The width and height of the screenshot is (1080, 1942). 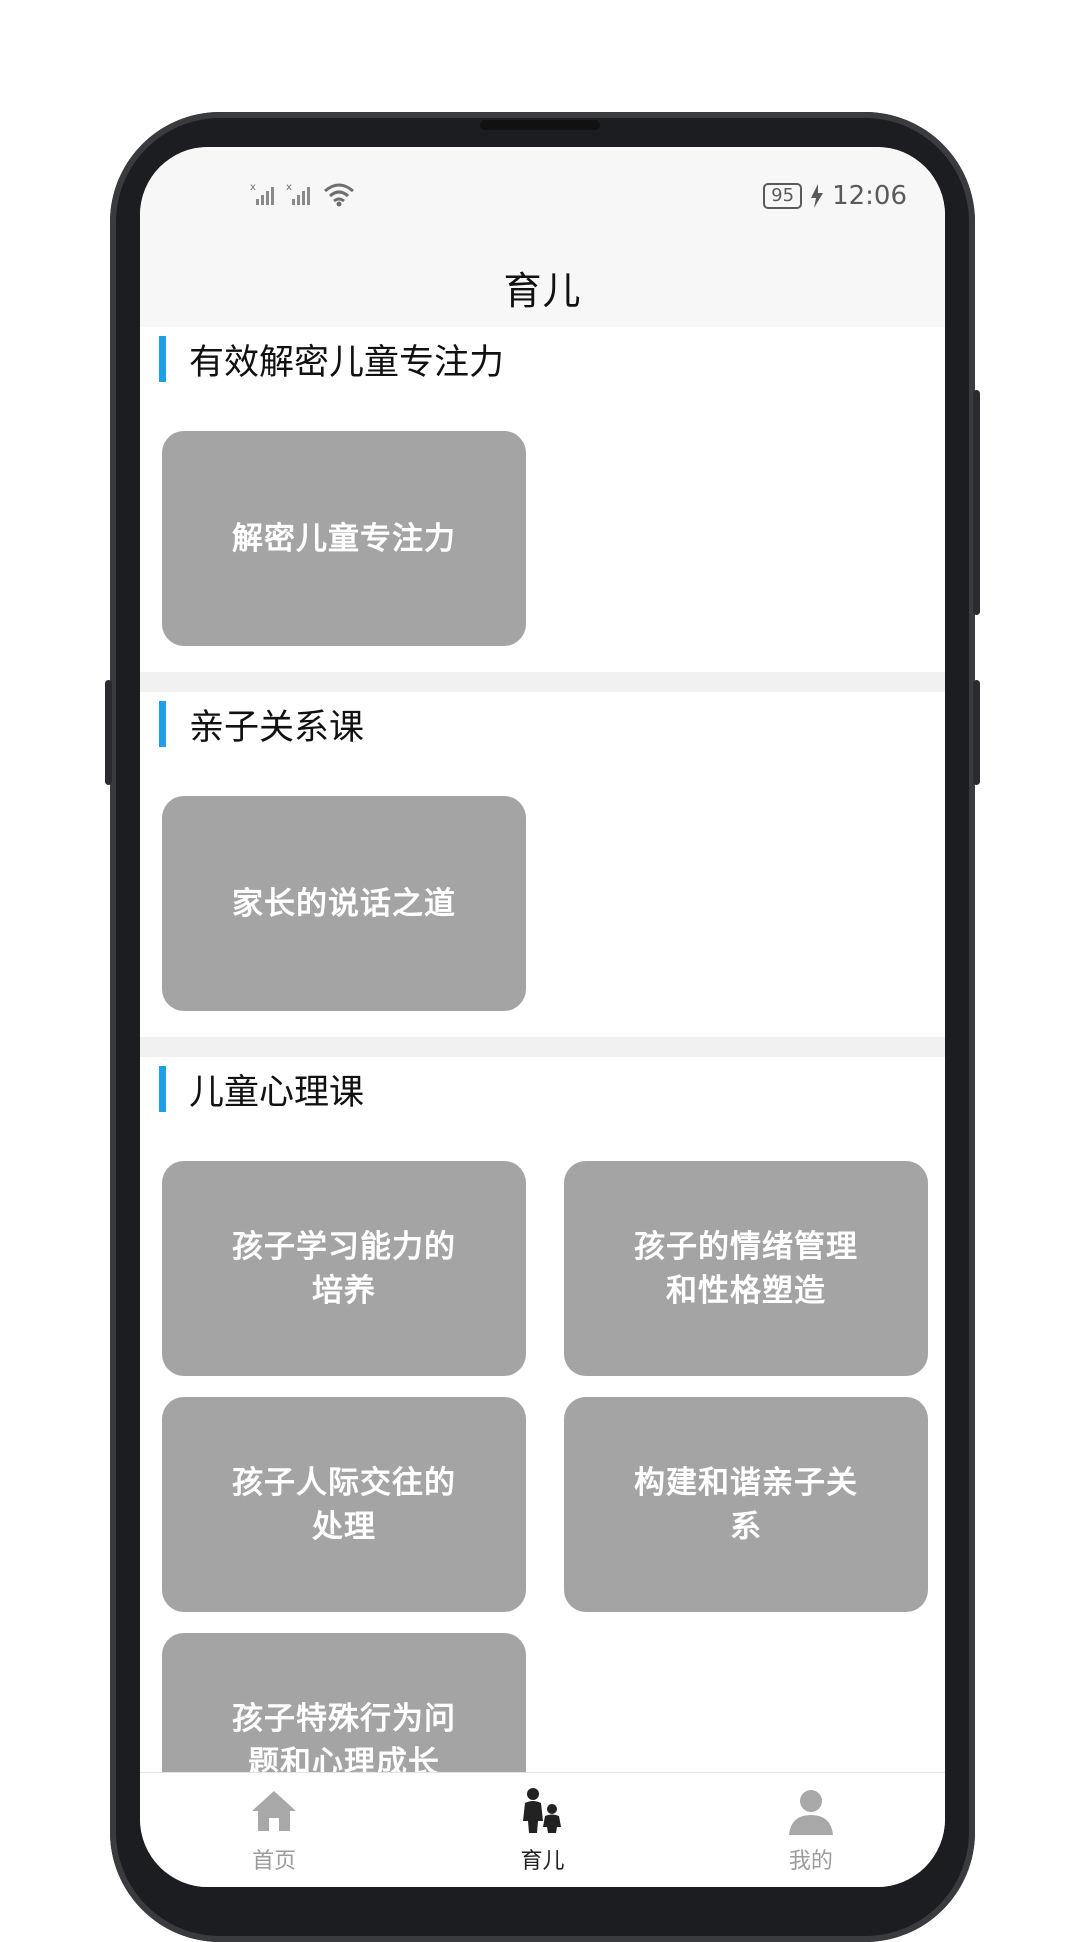 What do you see at coordinates (783, 196) in the screenshot?
I see `battery-level: 95` at bounding box center [783, 196].